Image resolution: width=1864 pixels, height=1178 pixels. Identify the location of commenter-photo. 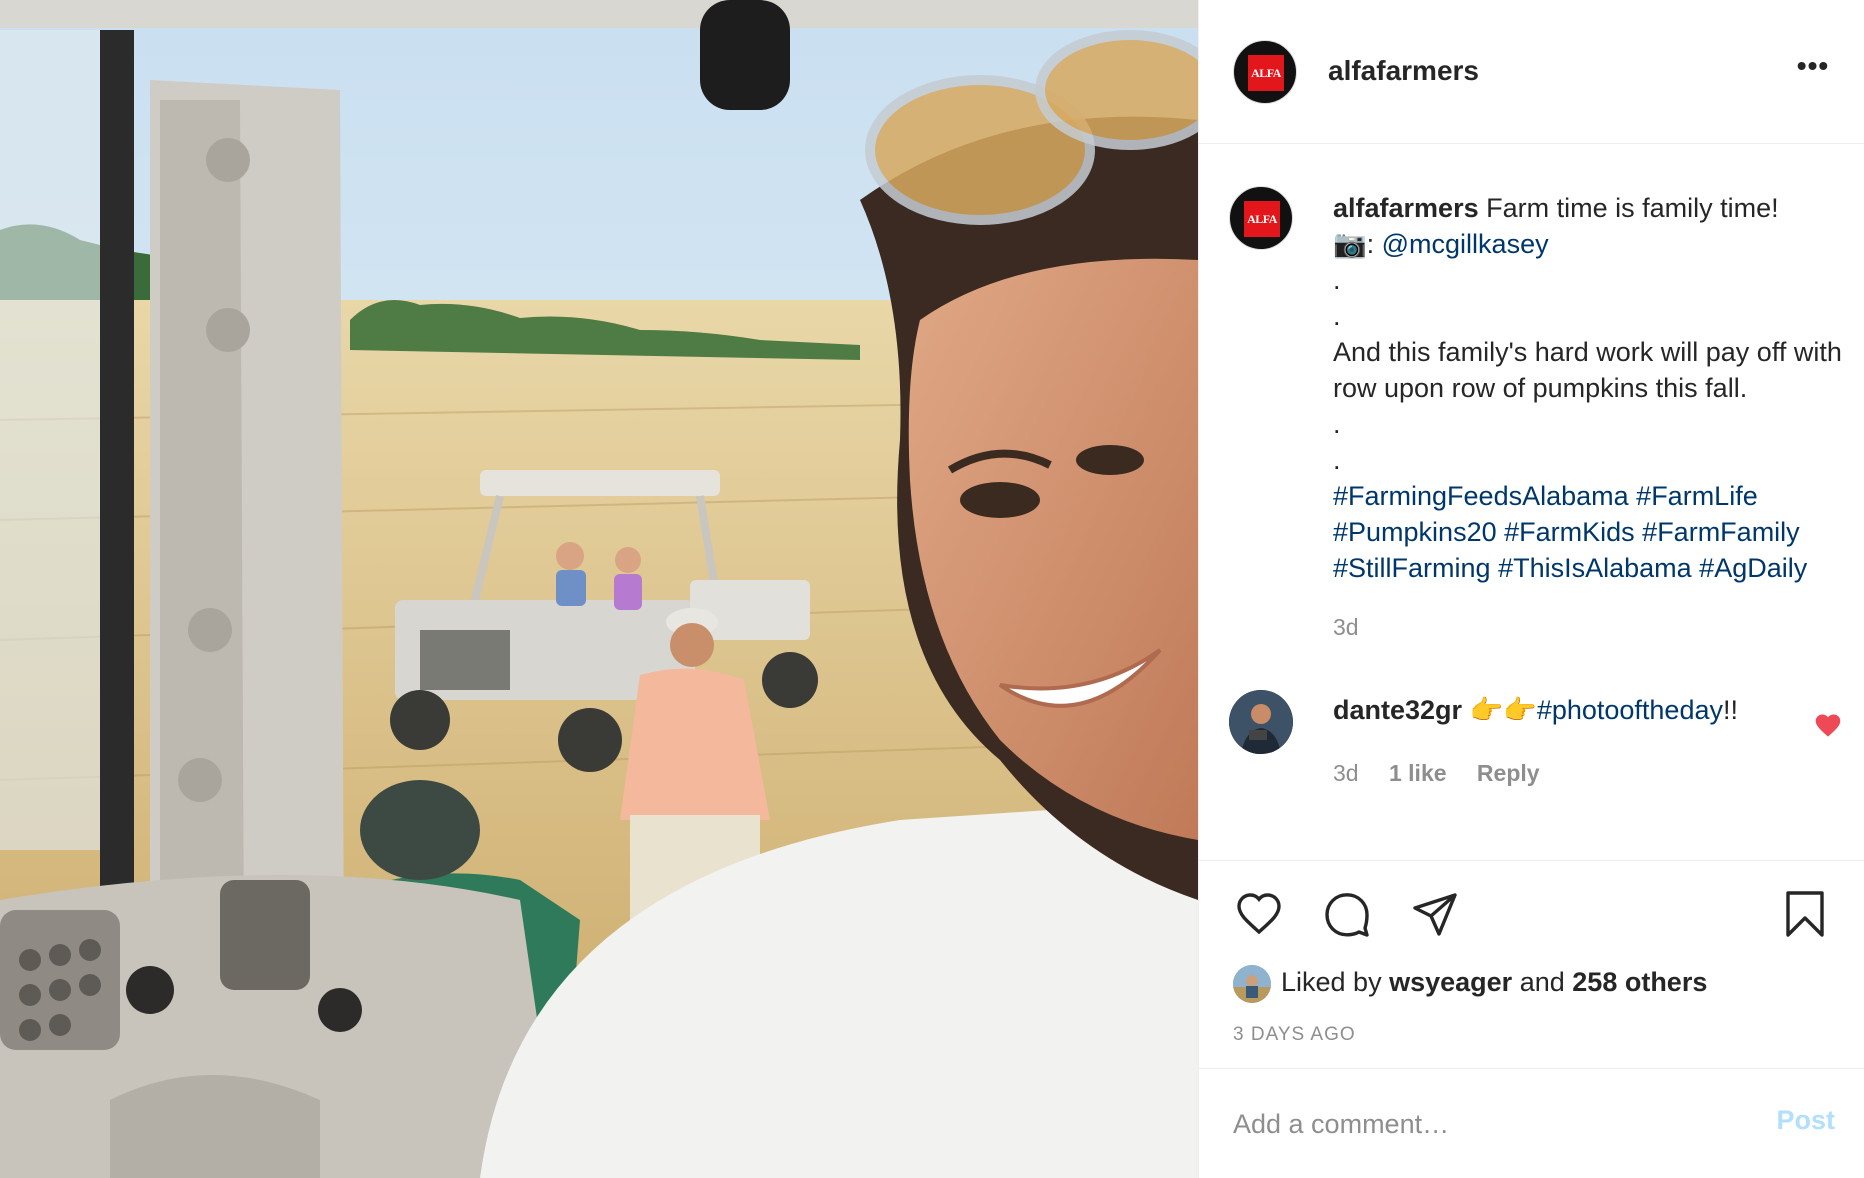
(1261, 722).